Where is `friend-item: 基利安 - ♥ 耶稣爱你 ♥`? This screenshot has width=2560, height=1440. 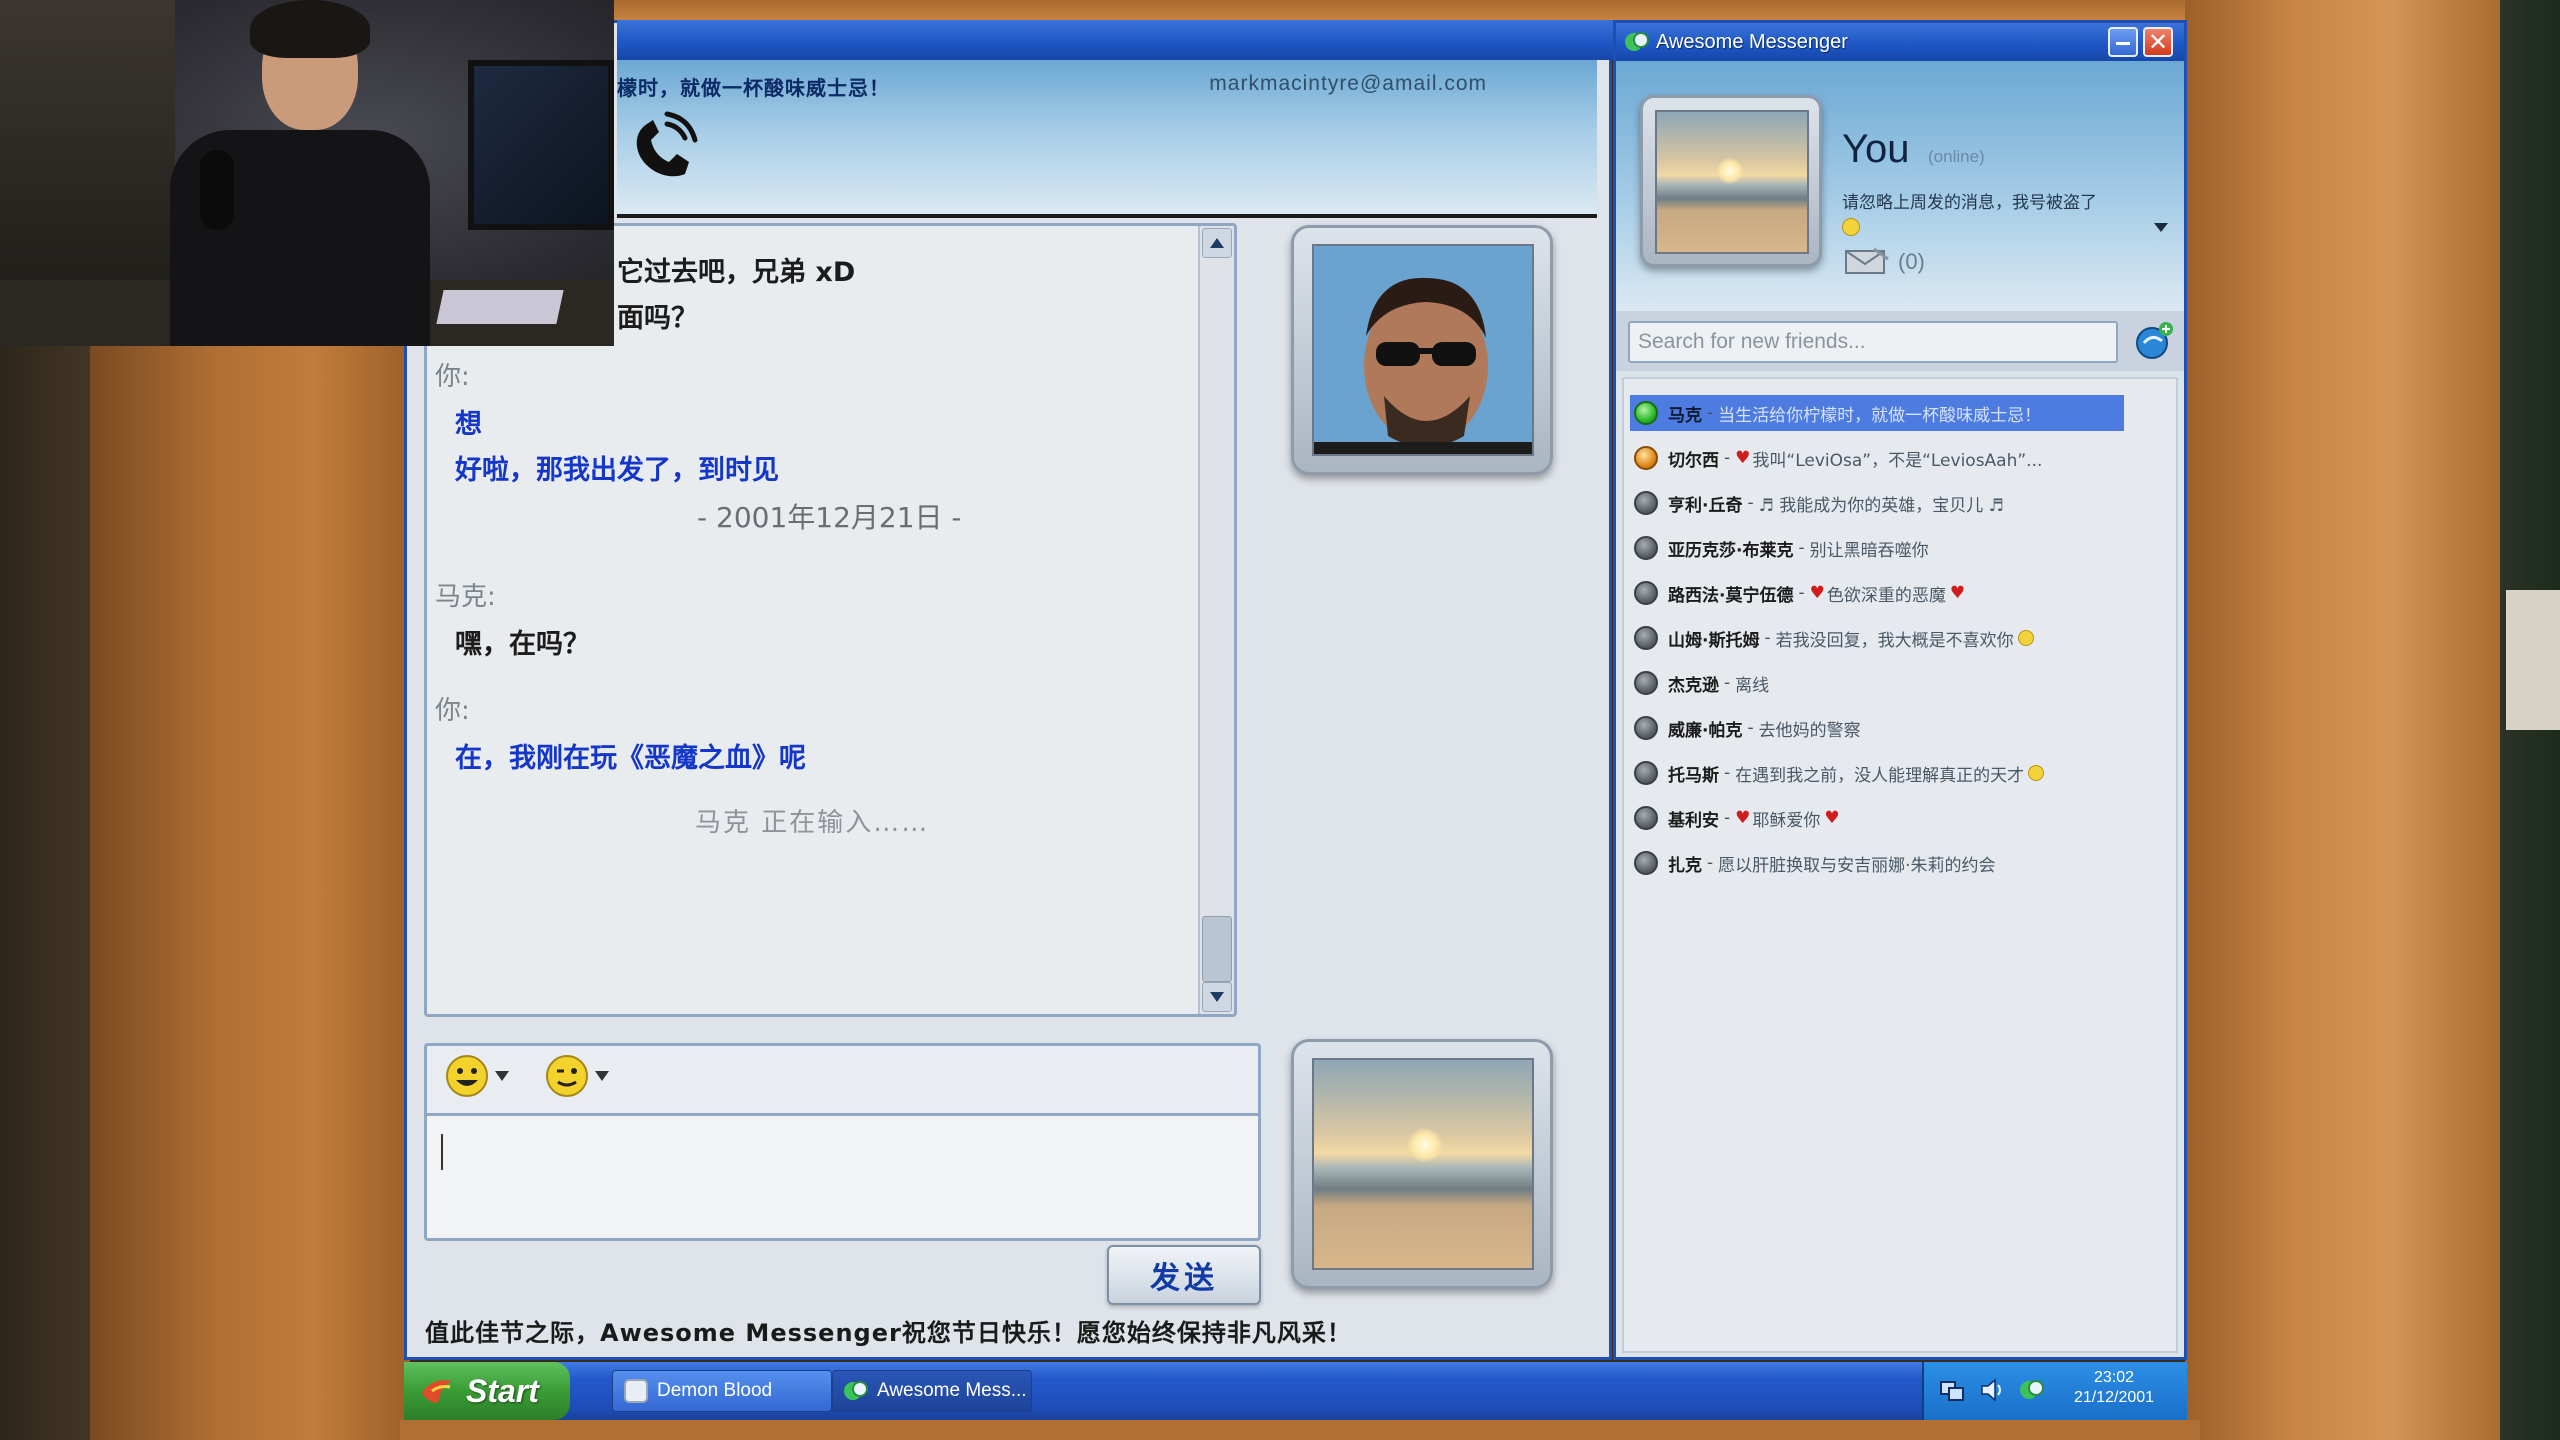 friend-item: 基利安 - ♥ 耶稣爱你 ♥ is located at coordinates (1877, 818).